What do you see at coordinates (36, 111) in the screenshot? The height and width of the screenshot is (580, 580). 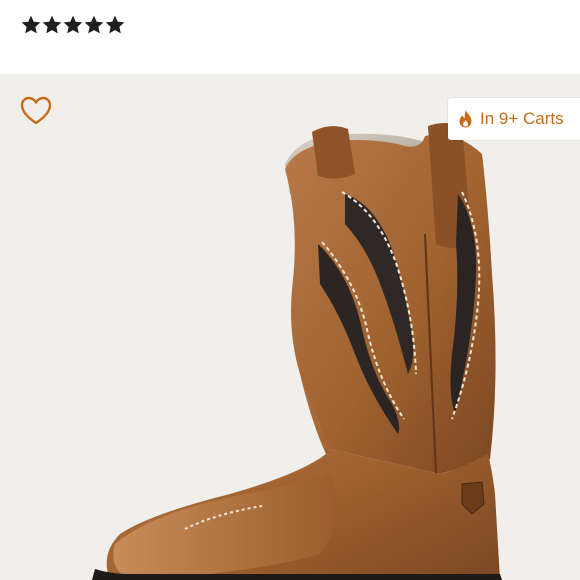 I see `heart-outline-icon` at bounding box center [36, 111].